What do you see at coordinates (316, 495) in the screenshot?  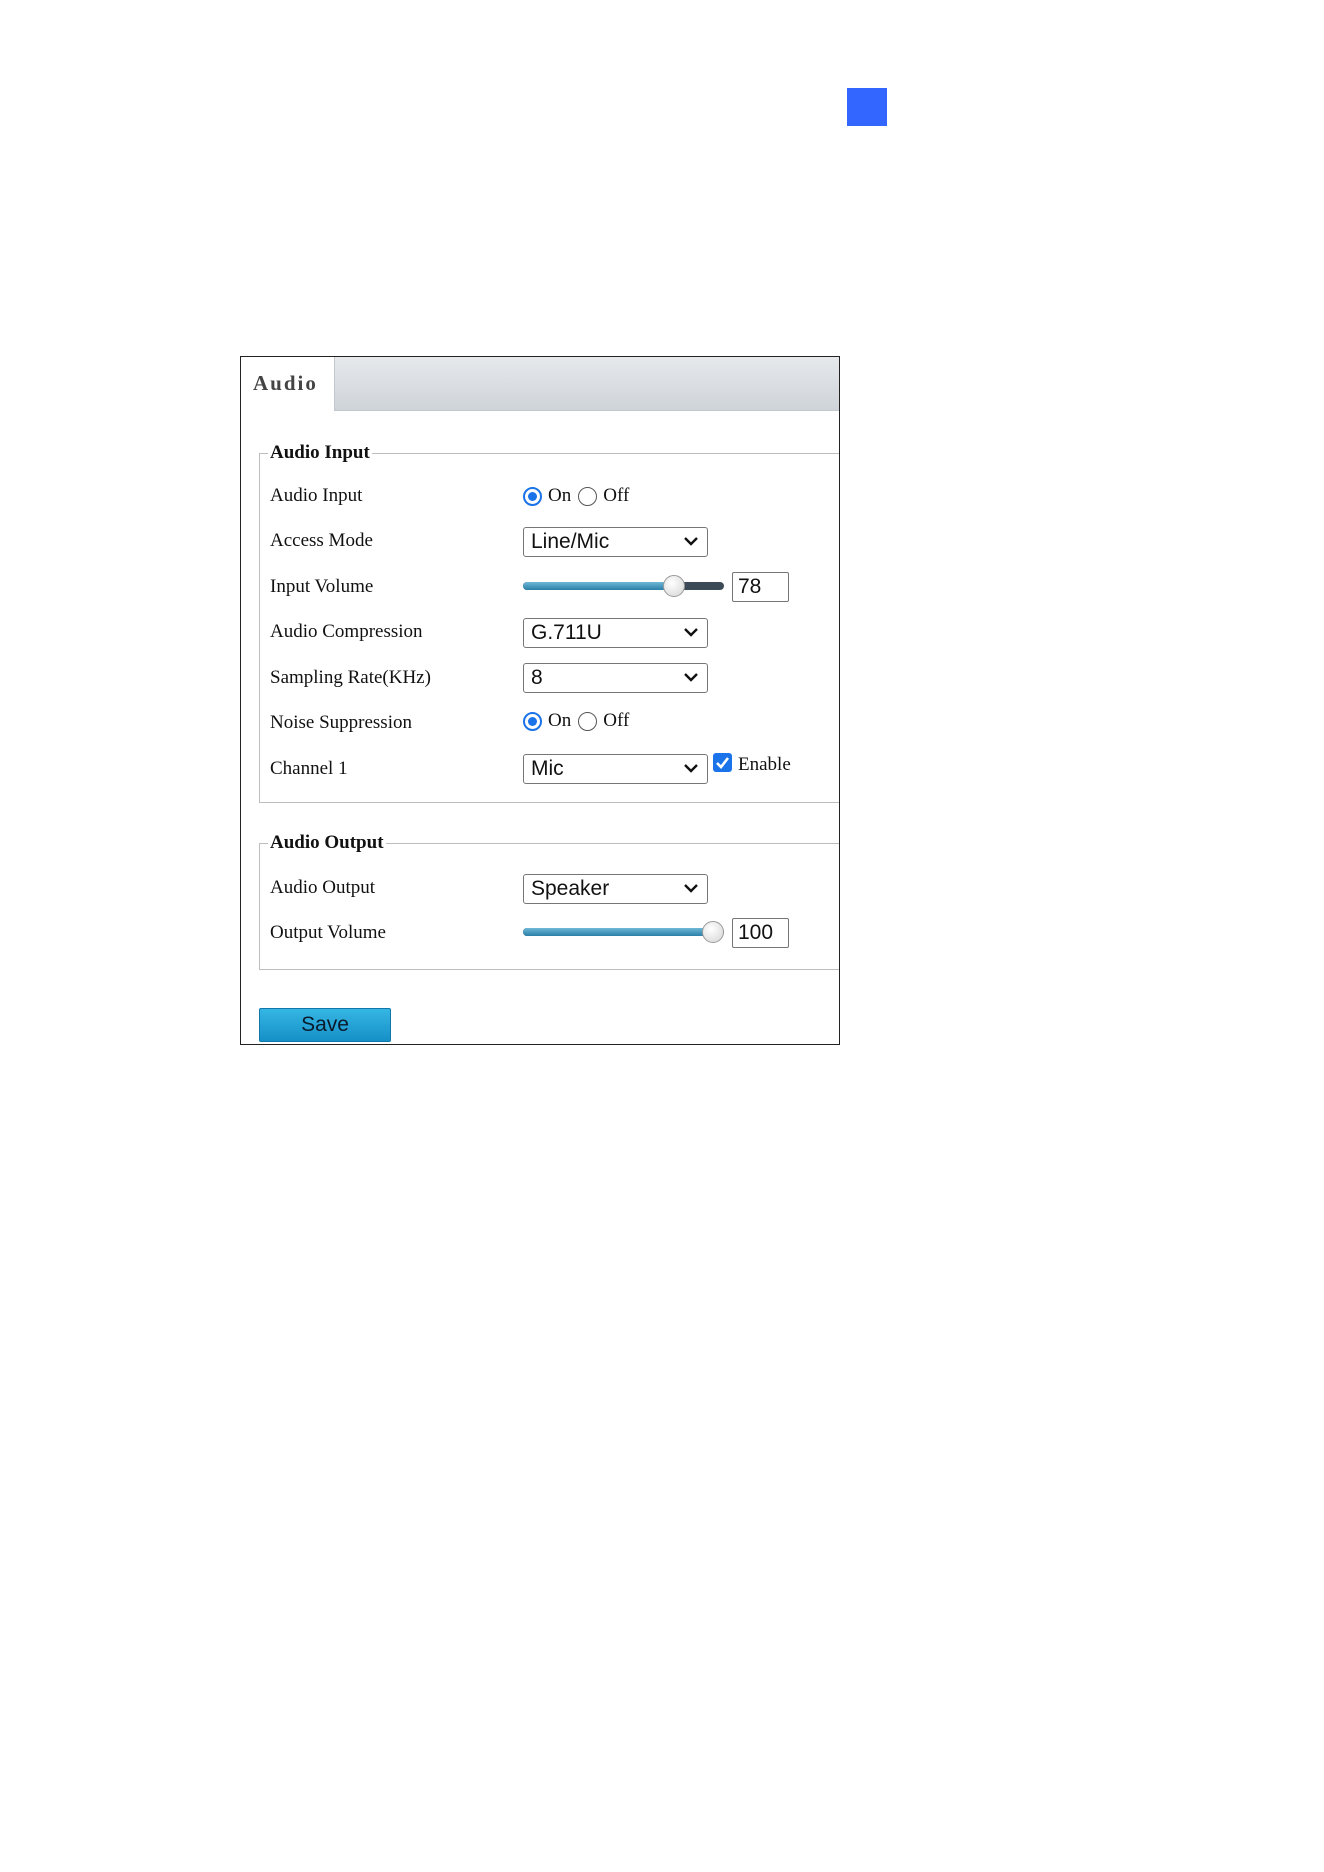 I see `audio-input-label: Audio Input` at bounding box center [316, 495].